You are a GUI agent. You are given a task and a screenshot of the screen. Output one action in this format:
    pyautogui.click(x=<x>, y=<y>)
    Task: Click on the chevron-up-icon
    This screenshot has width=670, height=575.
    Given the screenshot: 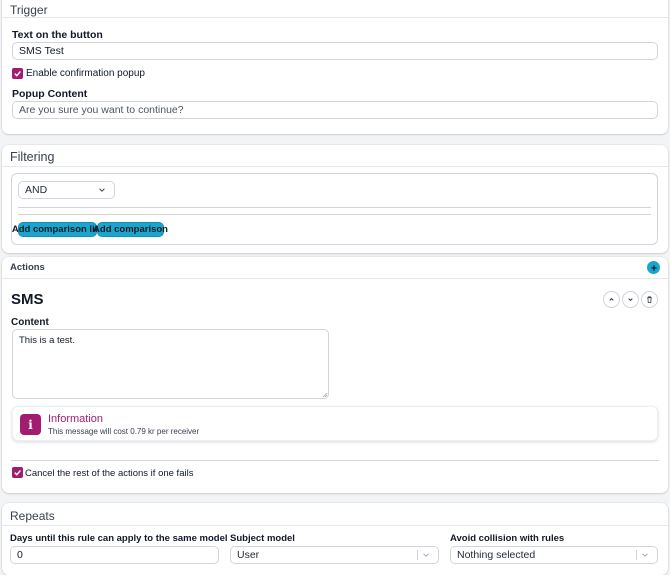 What is the action you would take?
    pyautogui.click(x=611, y=299)
    